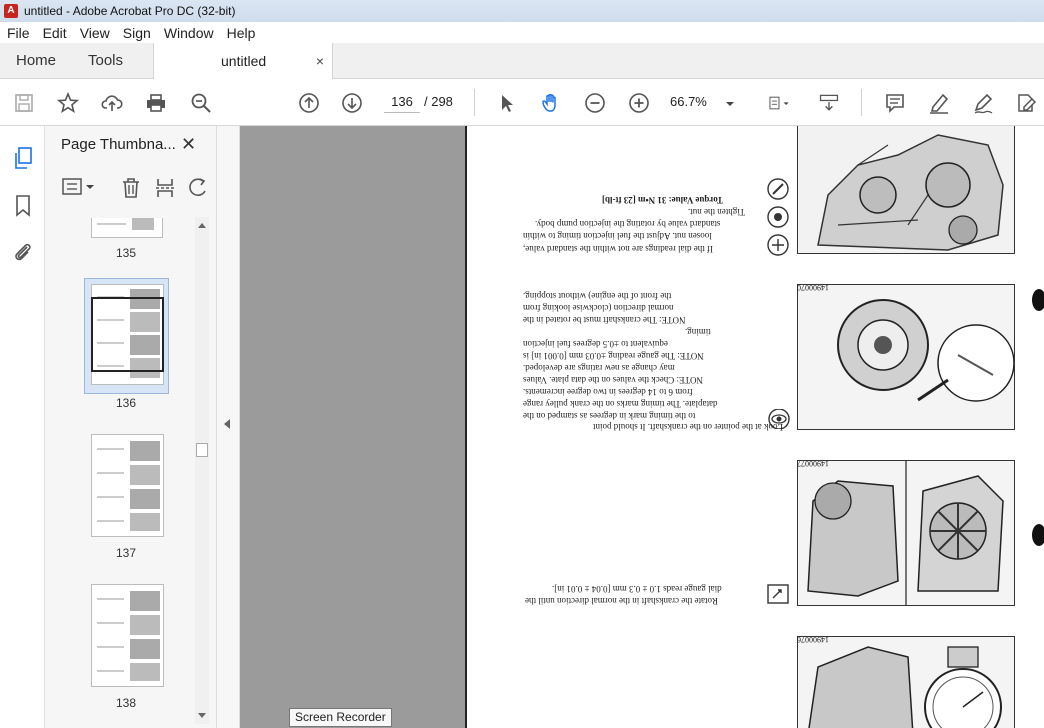 This screenshot has height=728, width=1044. What do you see at coordinates (695, 102) in the screenshot?
I see `zoom-level-input: 66.7%` at bounding box center [695, 102].